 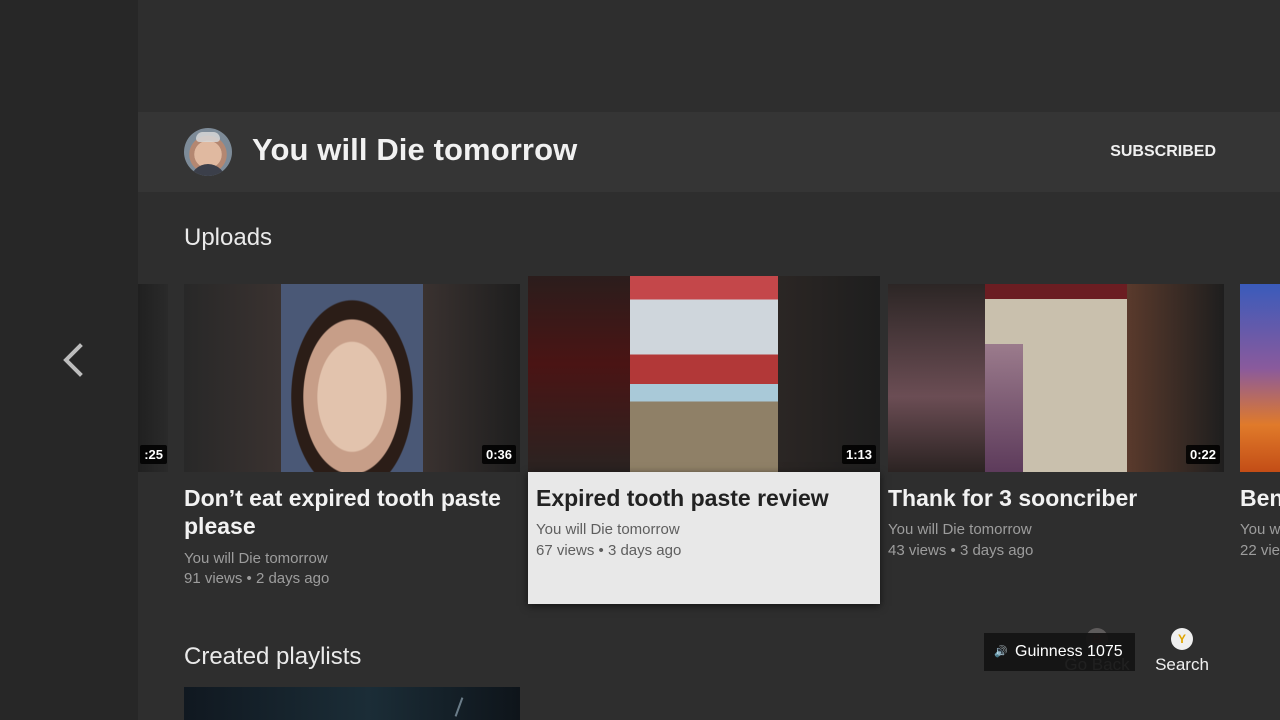 What do you see at coordinates (1001, 652) in the screenshot?
I see `speaker-icon: 🔊` at bounding box center [1001, 652].